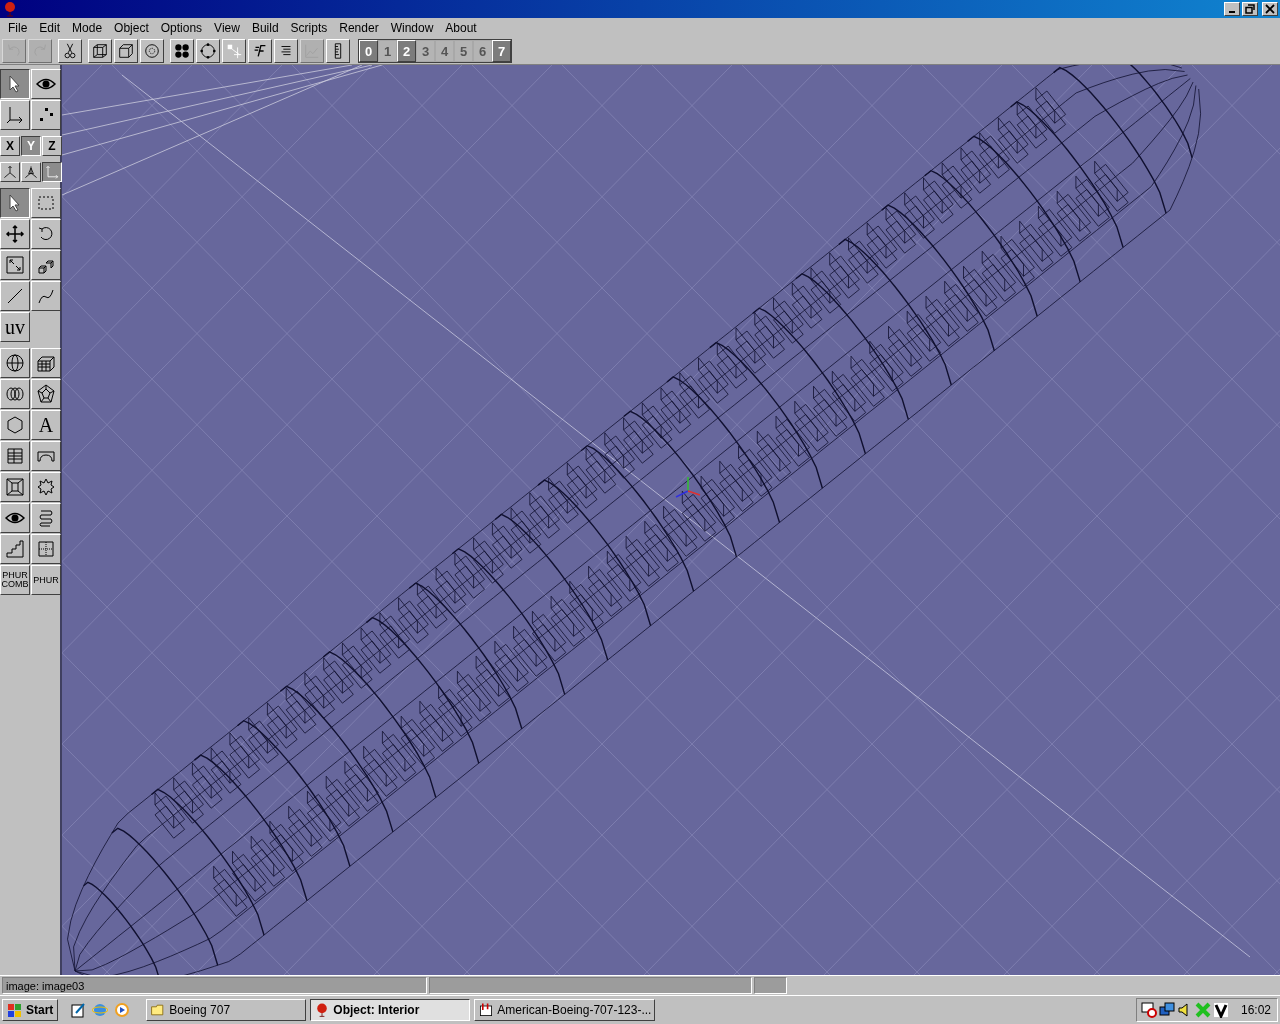 The width and height of the screenshot is (1280, 1024). I want to click on cut-button, so click(70, 51).